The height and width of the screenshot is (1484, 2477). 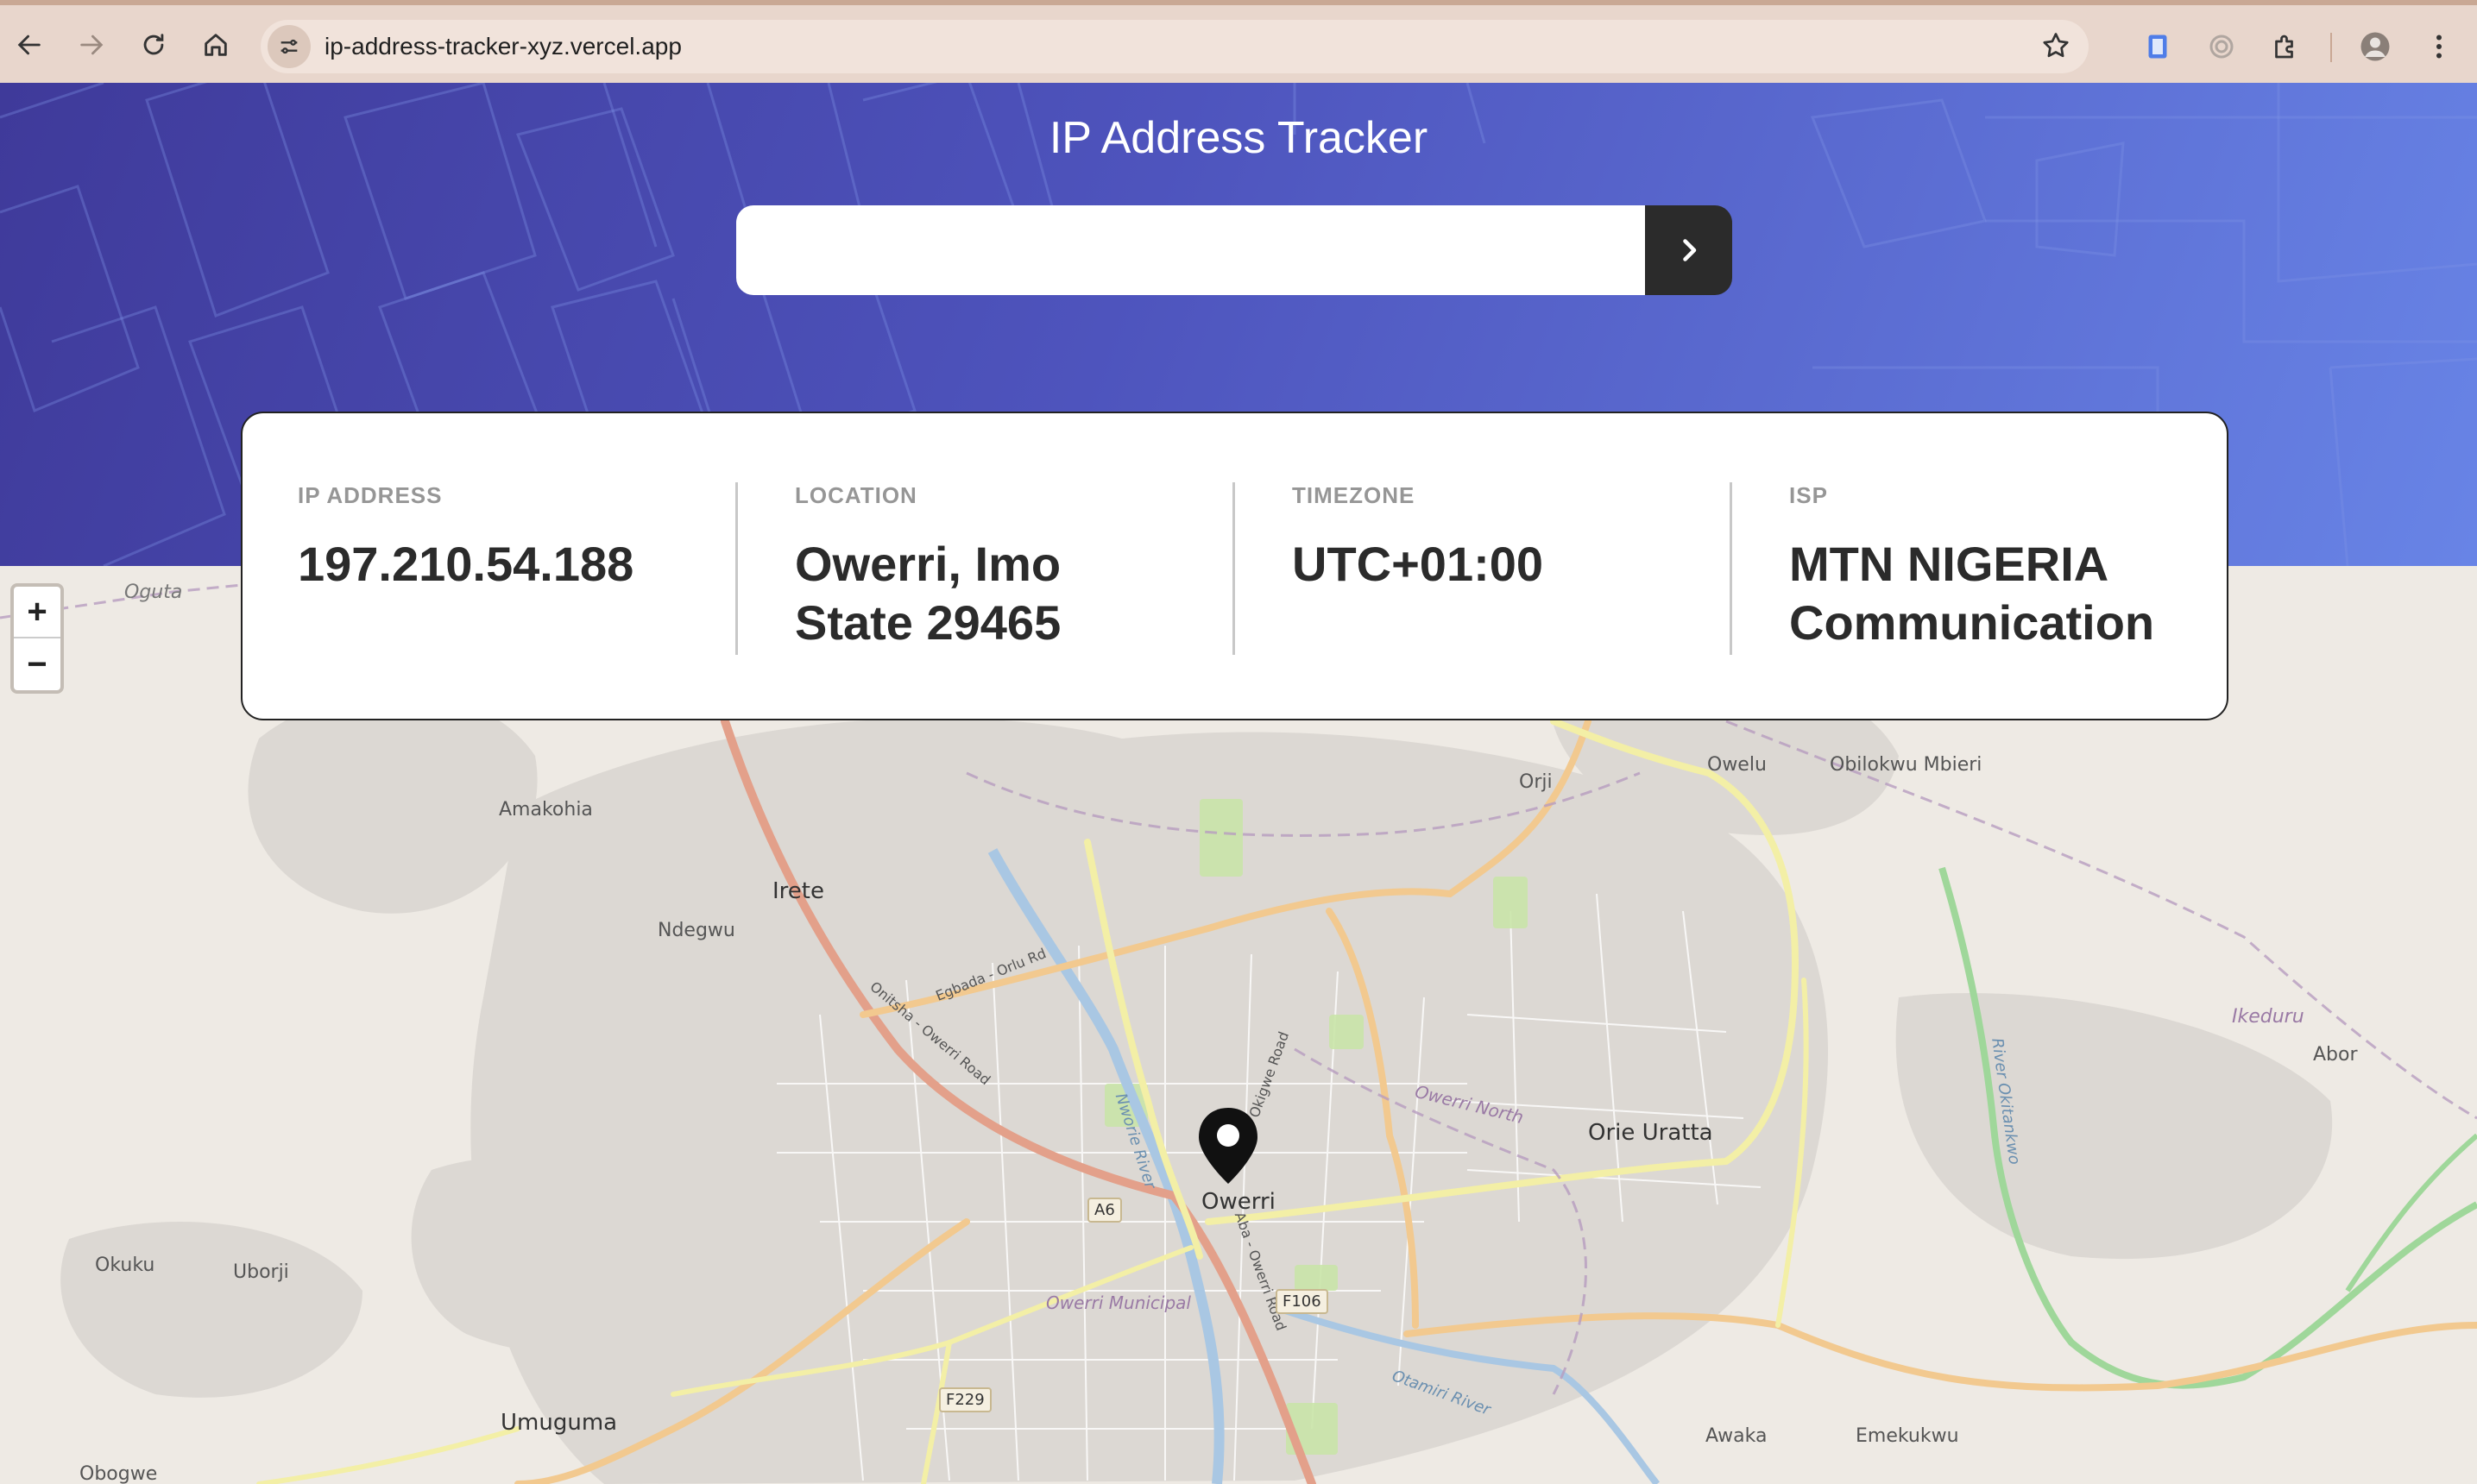 What do you see at coordinates (1737, 765) in the screenshot?
I see `map-label-owelu: Owelu` at bounding box center [1737, 765].